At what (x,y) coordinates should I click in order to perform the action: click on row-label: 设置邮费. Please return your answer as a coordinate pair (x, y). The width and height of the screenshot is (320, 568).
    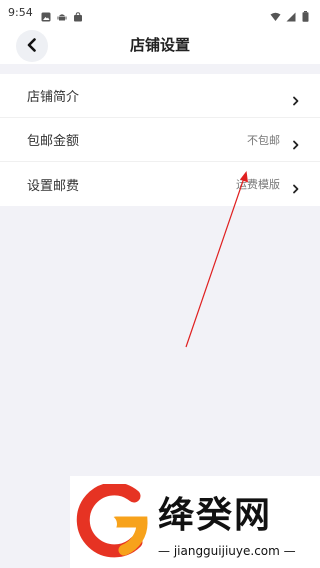
    Looking at the image, I should click on (53, 186).